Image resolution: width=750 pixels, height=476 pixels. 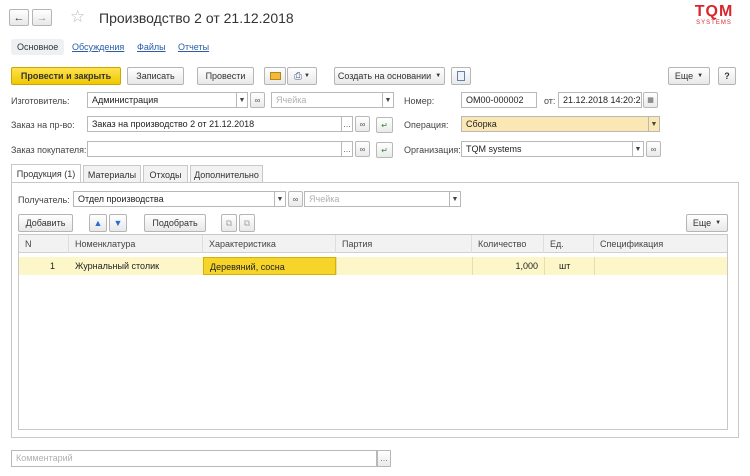 I want to click on manufacturer-label: Изготовитель:, so click(x=40, y=101).